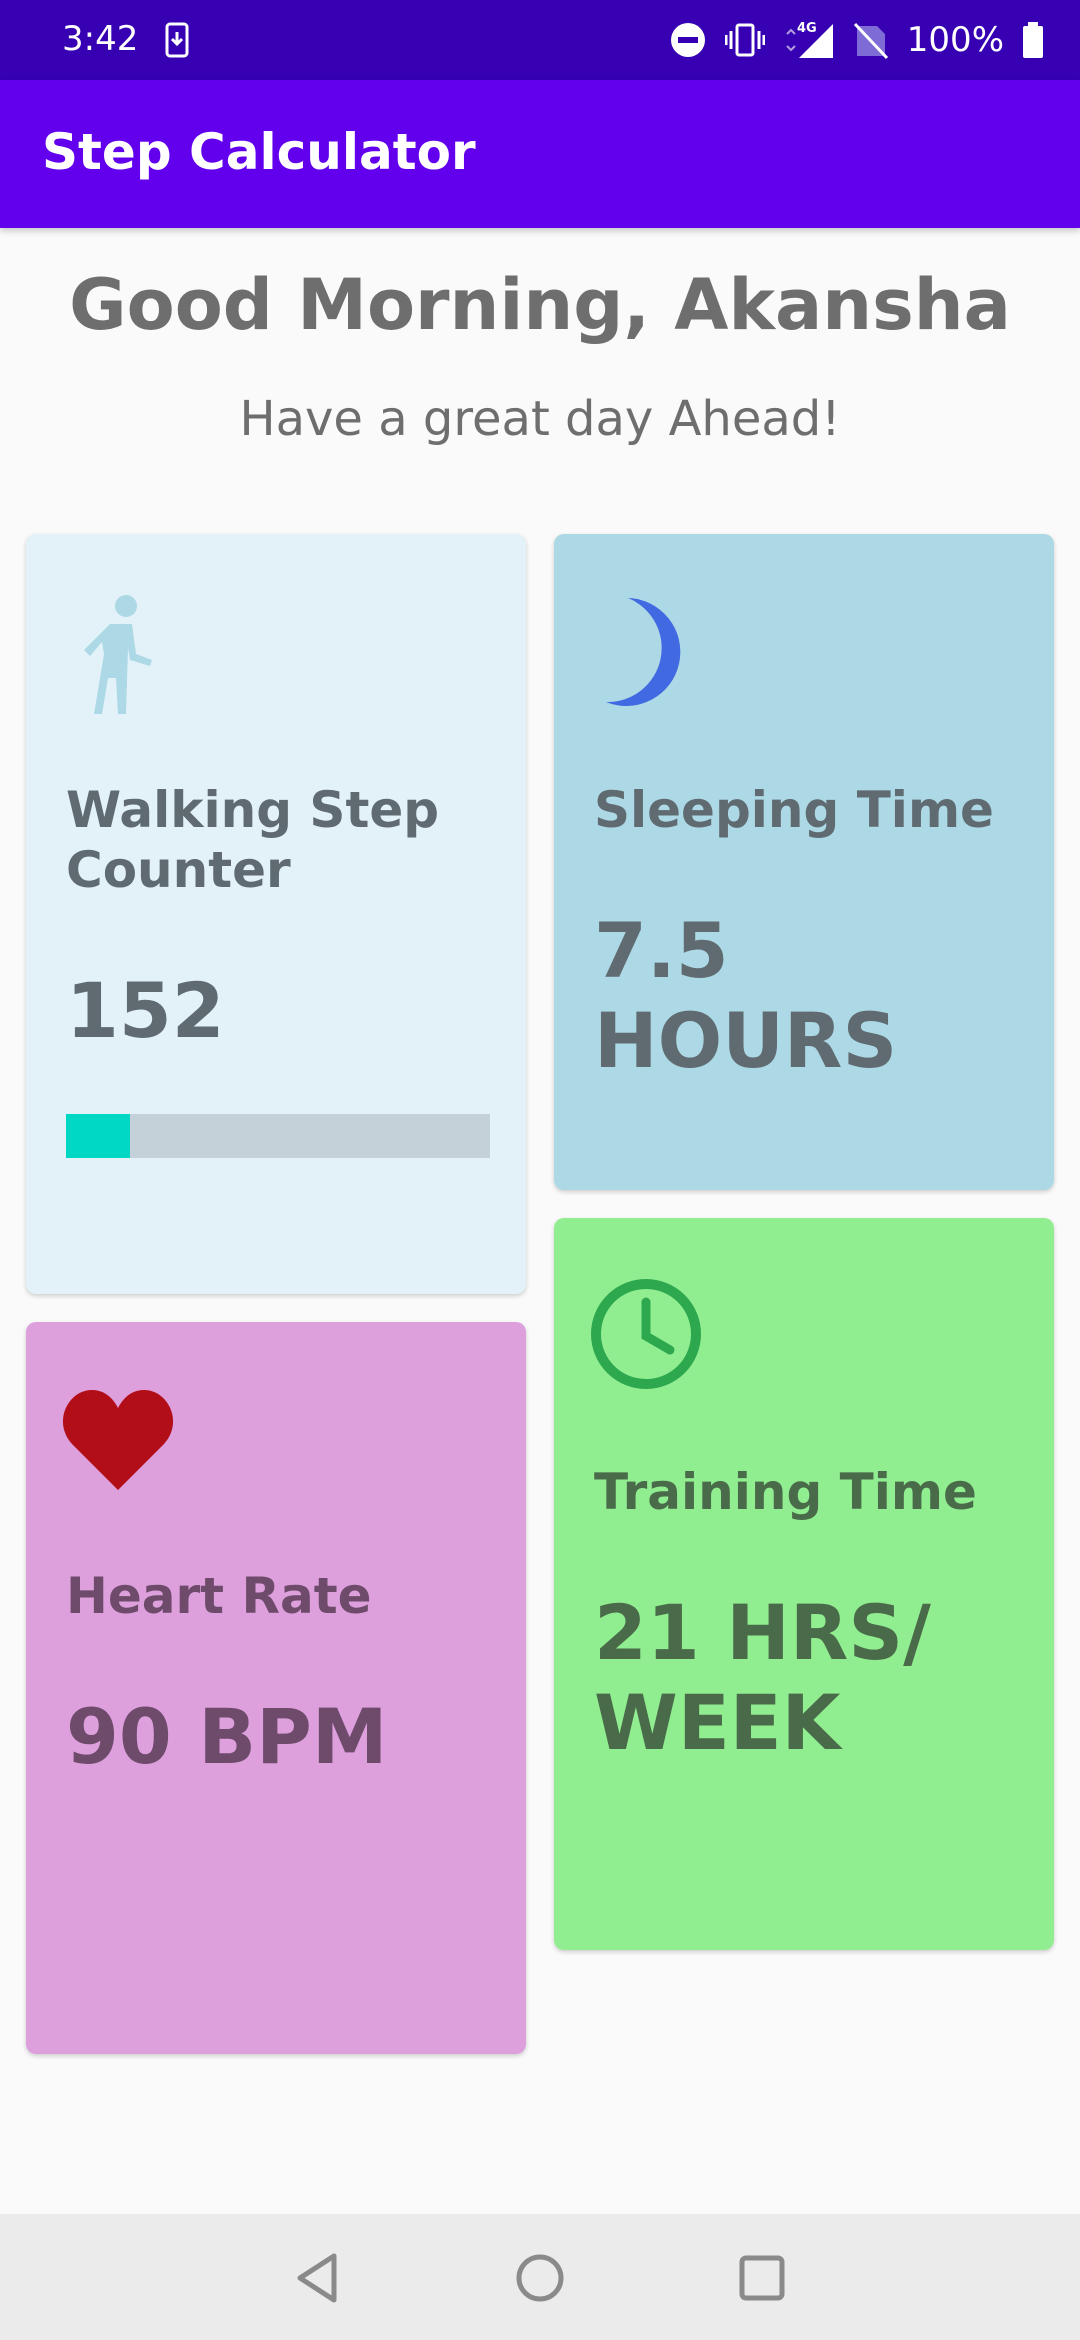 The height and width of the screenshot is (2340, 1080). I want to click on training-time-value-line1: 21 HRS/, so click(762, 1632).